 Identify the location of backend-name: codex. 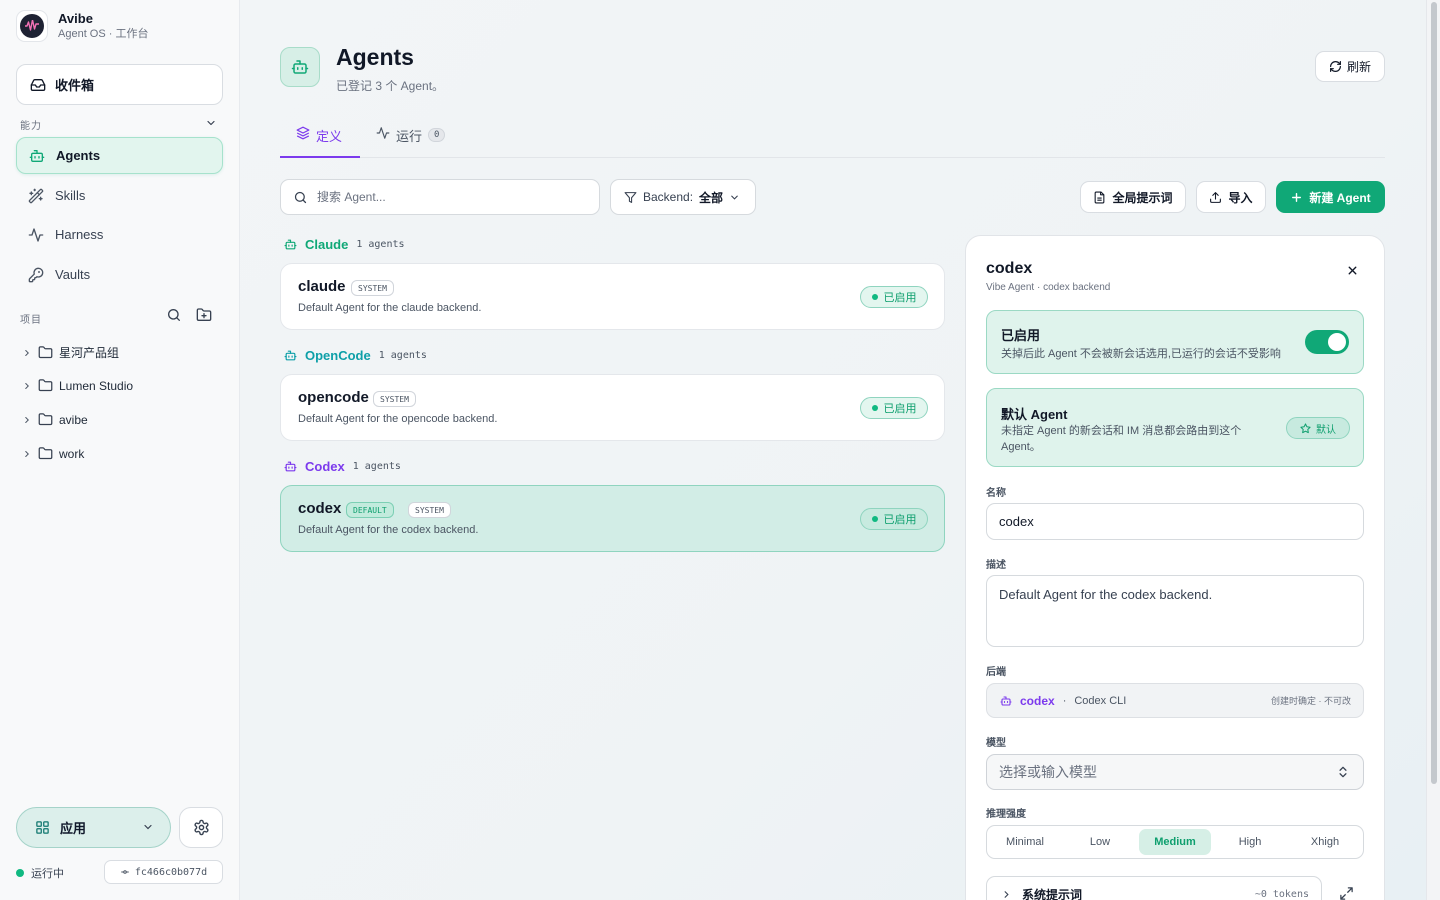
(1037, 700).